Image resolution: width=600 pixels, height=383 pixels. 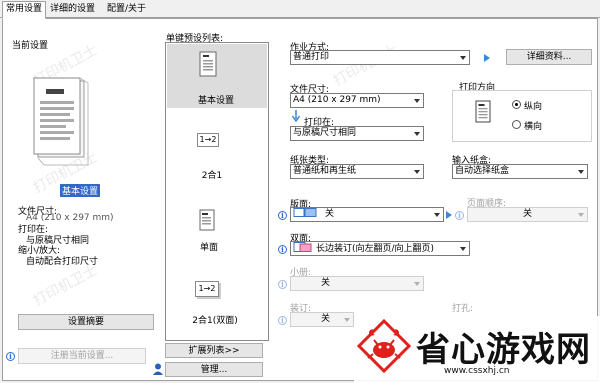 What do you see at coordinates (210, 246) in the screenshot?
I see `preset-item-single: 单面` at bounding box center [210, 246].